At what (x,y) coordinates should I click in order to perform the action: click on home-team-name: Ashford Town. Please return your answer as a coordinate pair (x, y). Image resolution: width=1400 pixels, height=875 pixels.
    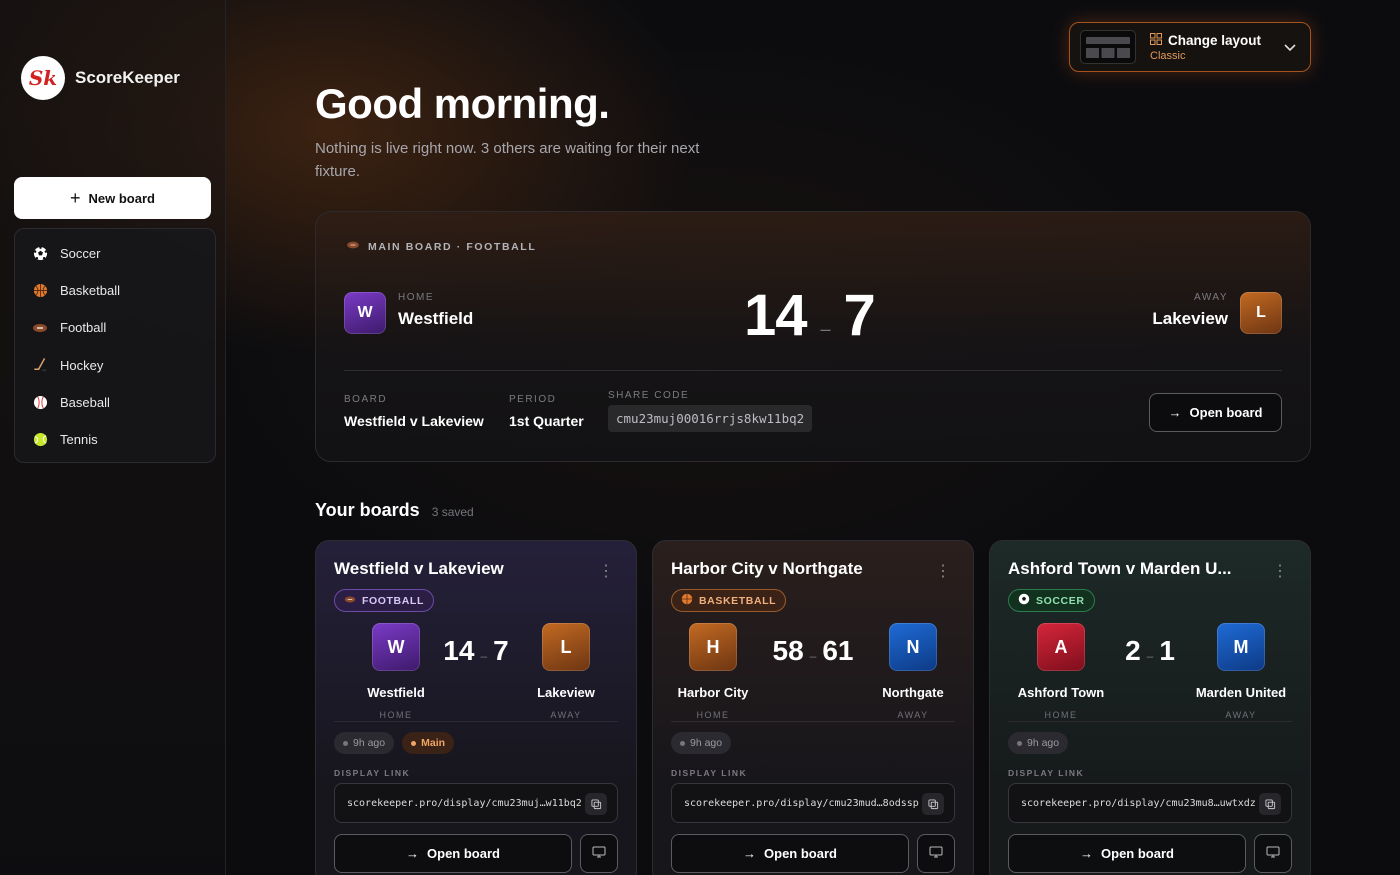
    Looking at the image, I should click on (1061, 692).